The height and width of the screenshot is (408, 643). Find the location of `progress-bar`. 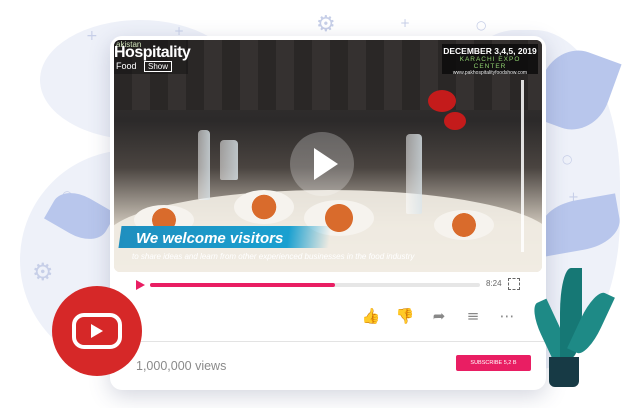

progress-bar is located at coordinates (315, 285).